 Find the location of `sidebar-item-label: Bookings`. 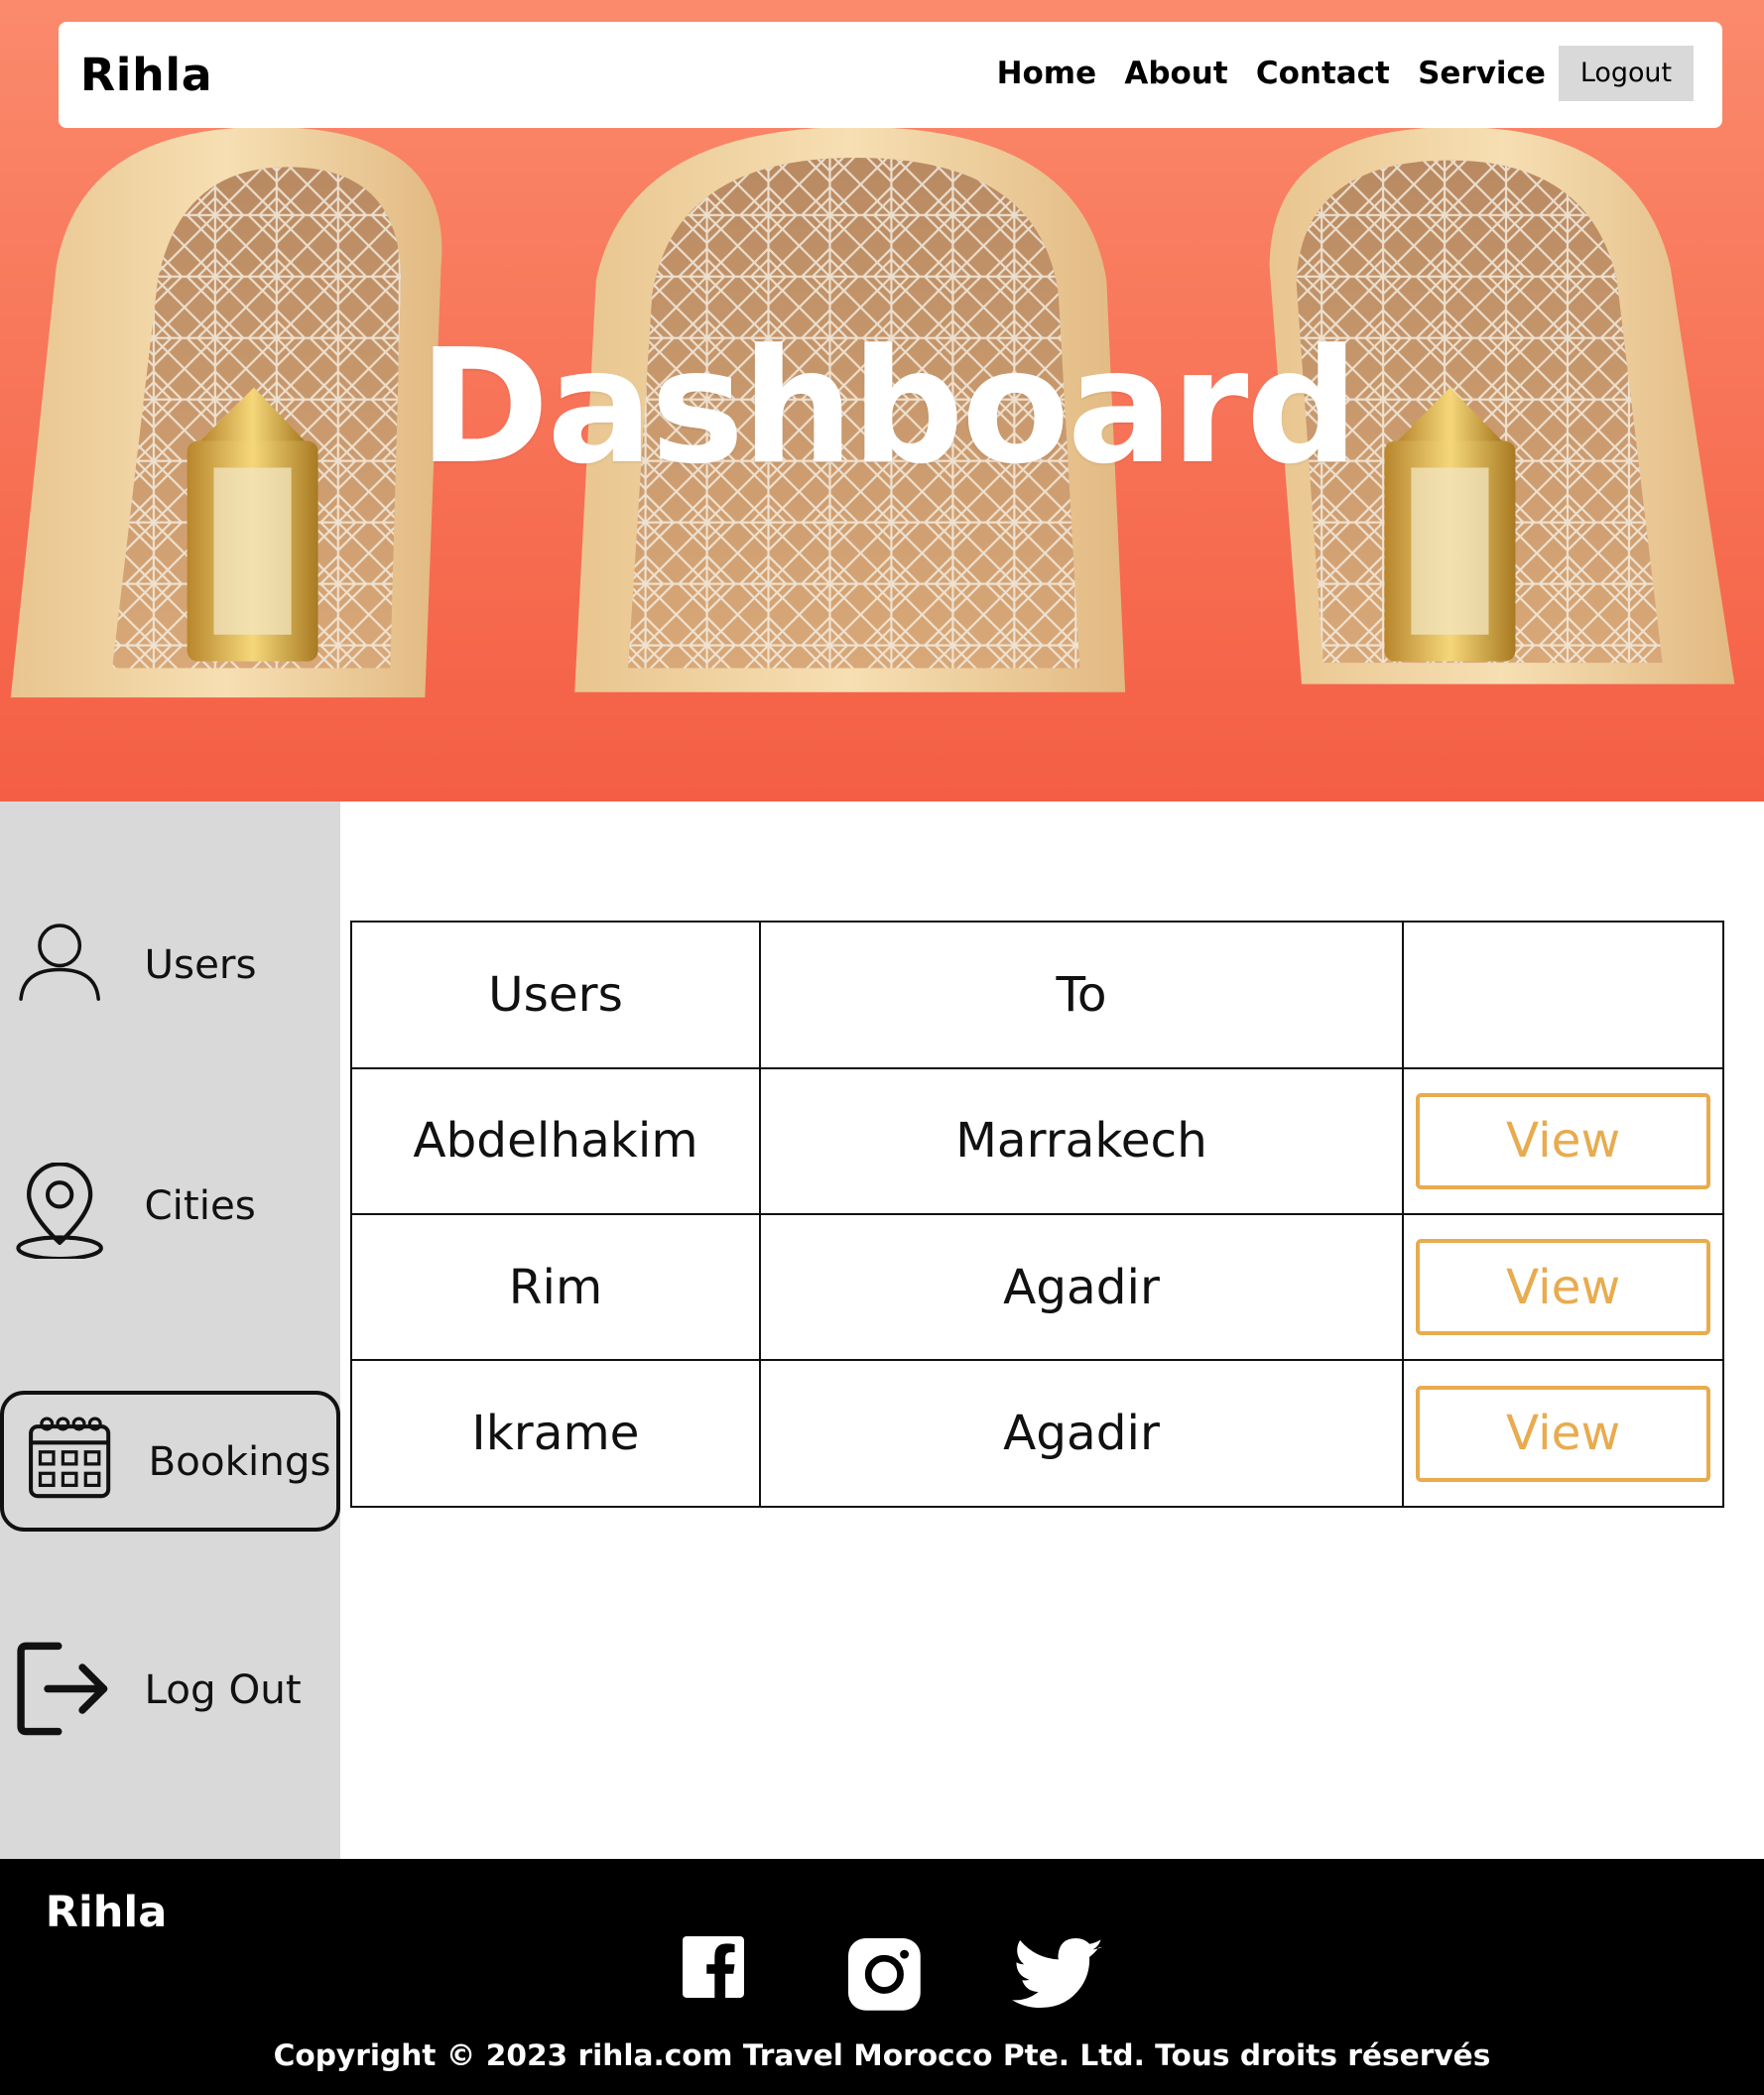

sidebar-item-label: Bookings is located at coordinates (239, 1460).